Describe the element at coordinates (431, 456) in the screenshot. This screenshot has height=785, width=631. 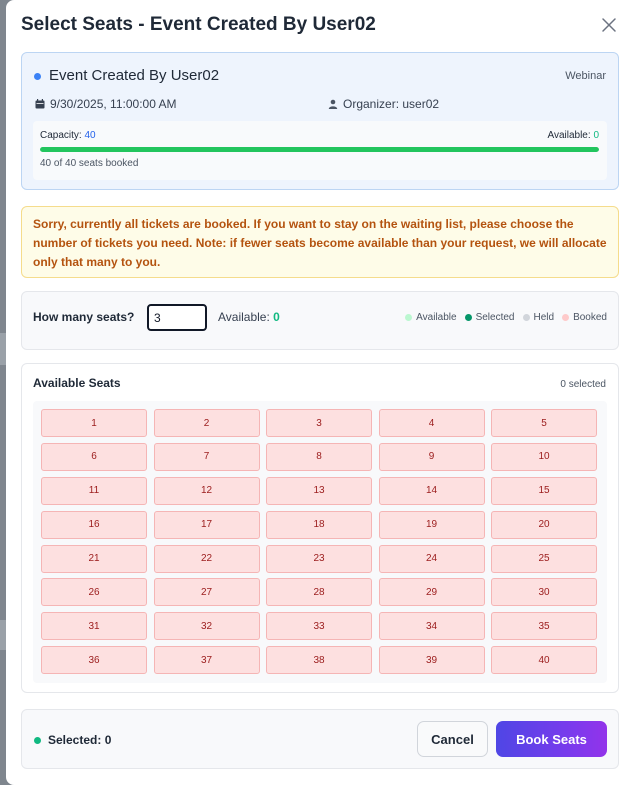
I see `seat-button: 9` at that location.